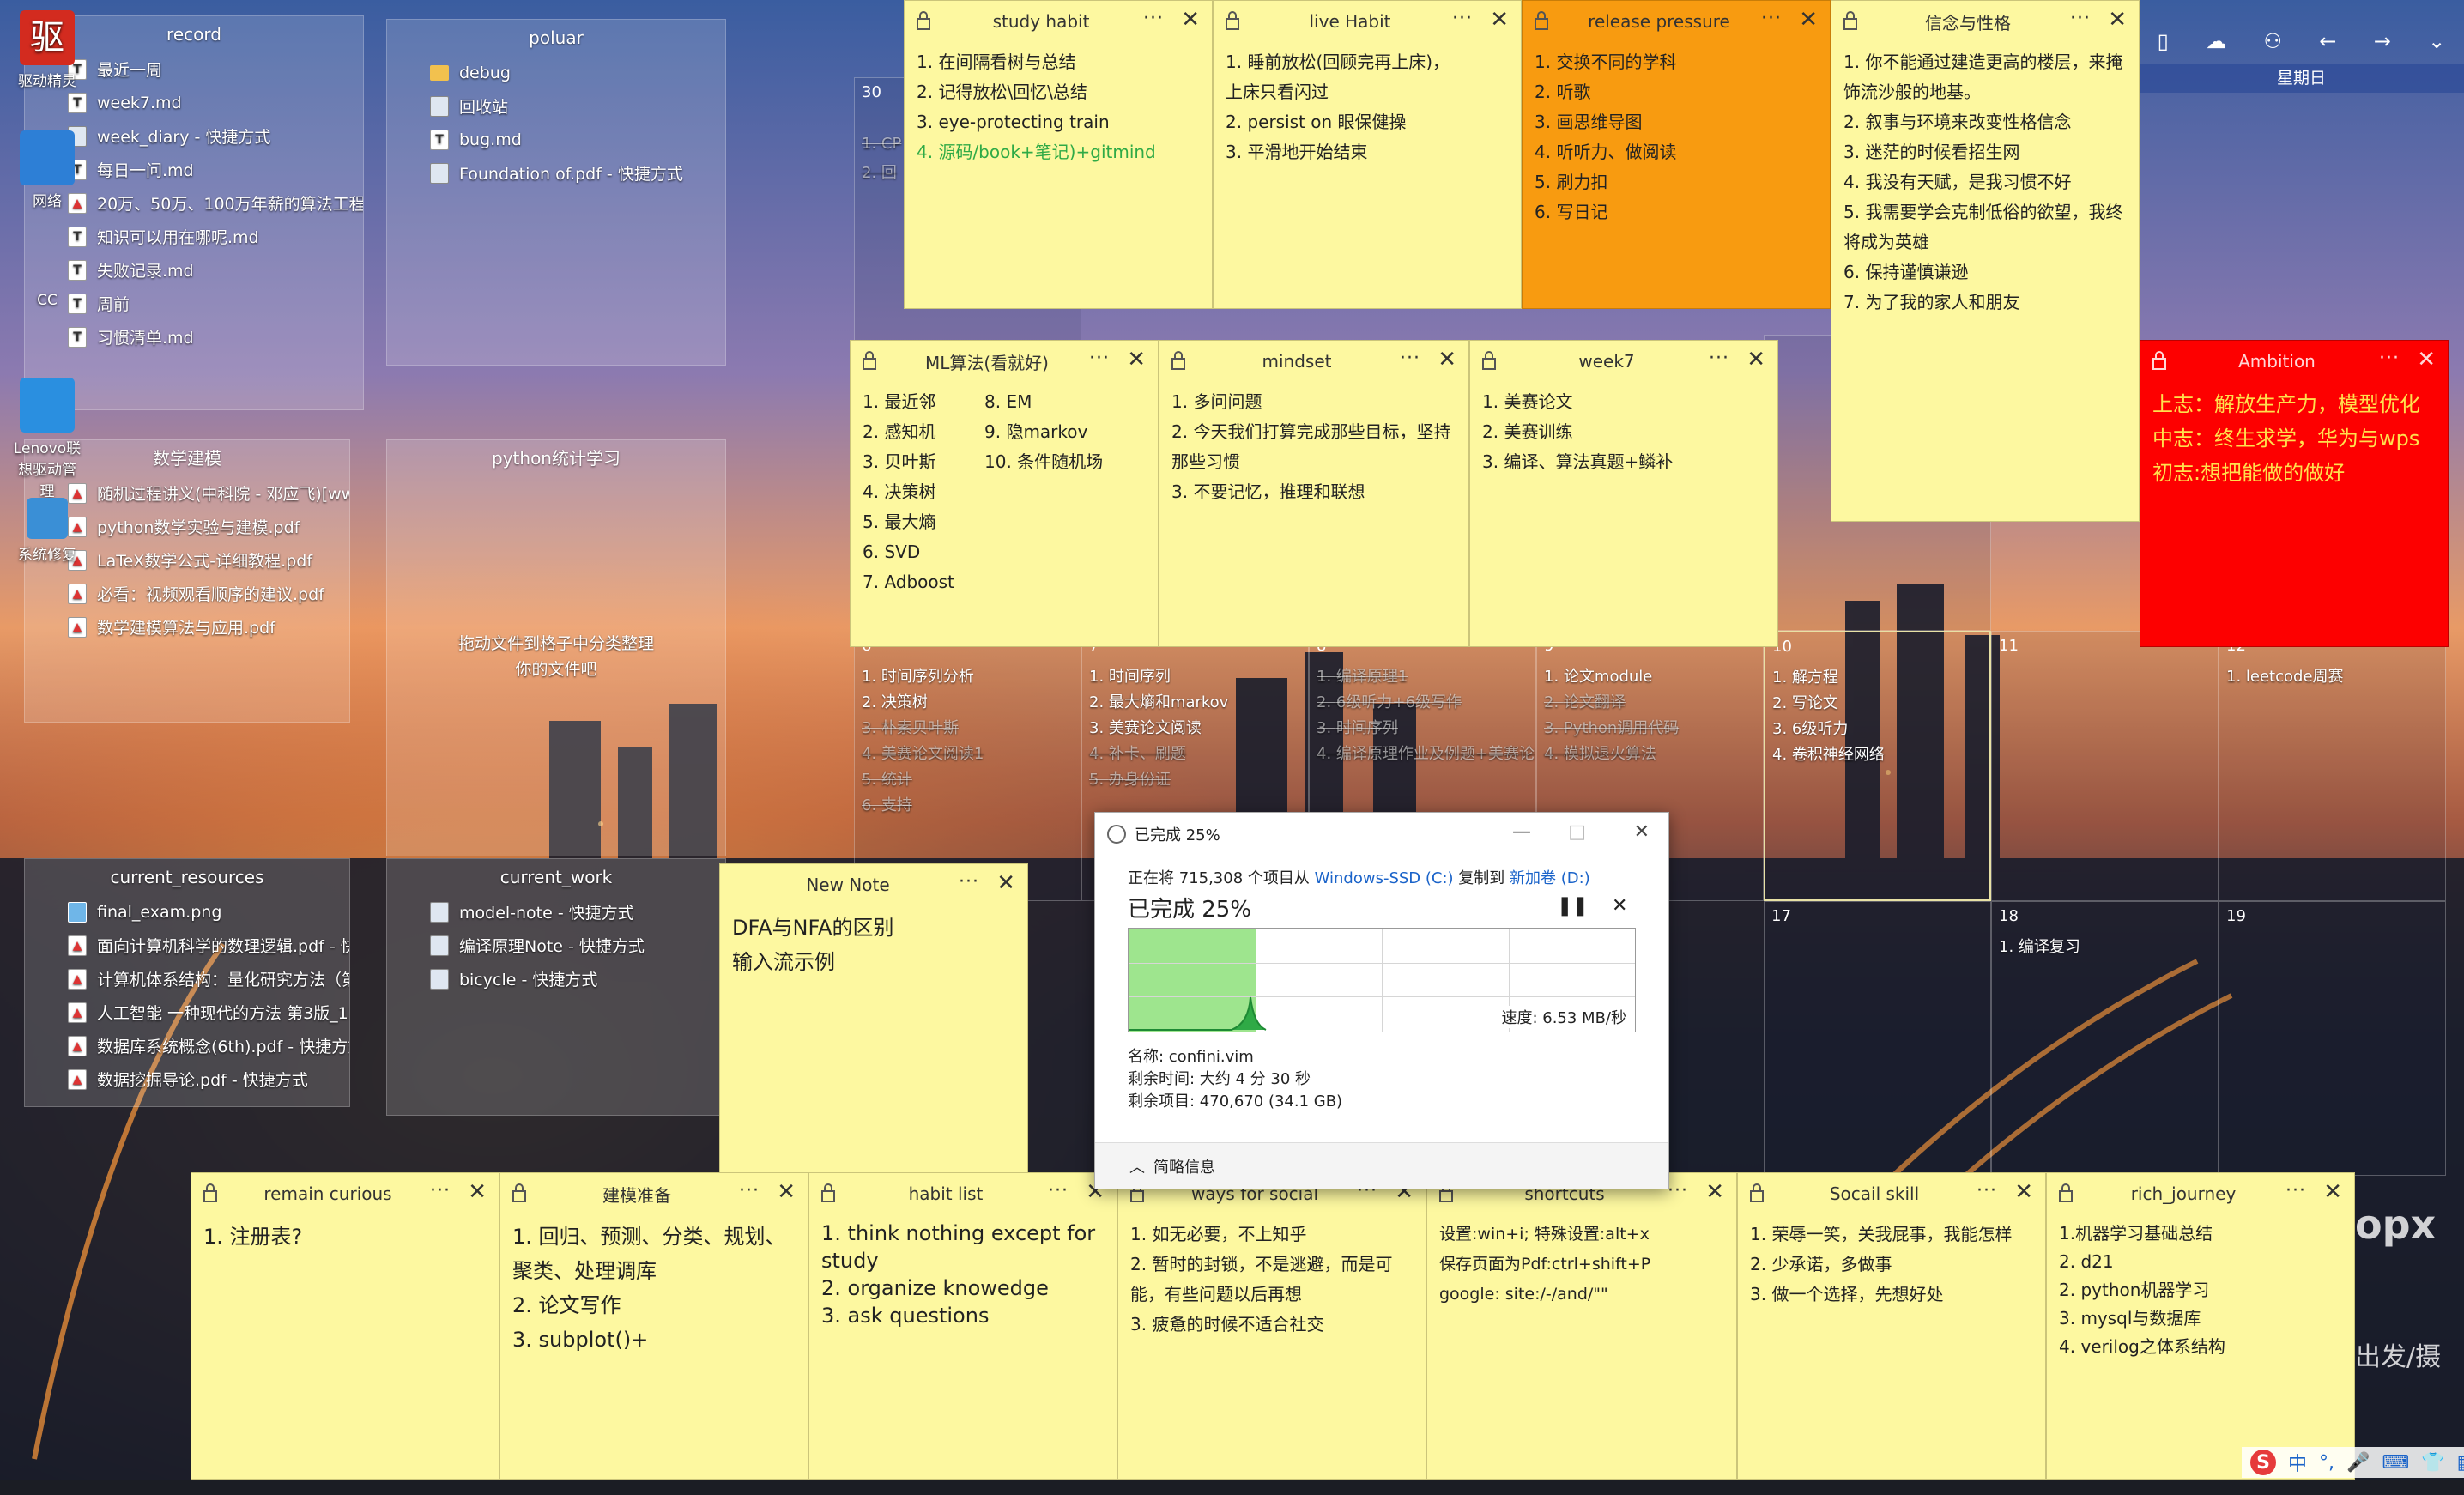 The width and height of the screenshot is (2464, 1495). What do you see at coordinates (895, 701) in the screenshot?
I see `calendar-task: 2. 决策树` at bounding box center [895, 701].